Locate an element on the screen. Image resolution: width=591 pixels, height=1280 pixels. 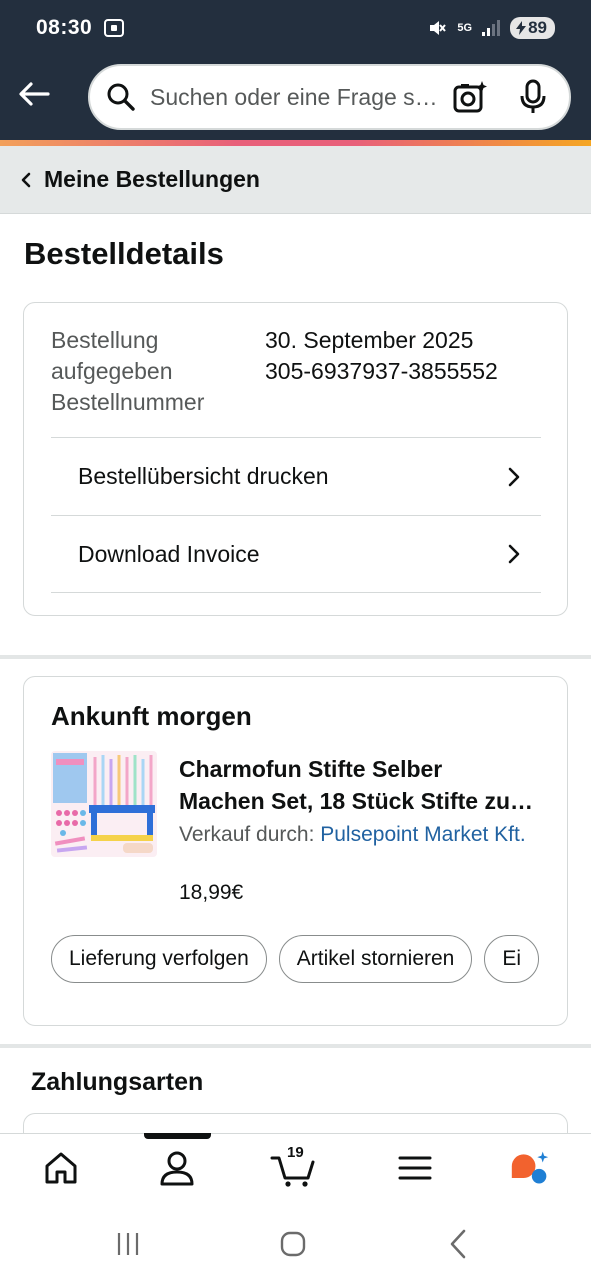
seller-link: Pulsepoint Market Kft. is located at coordinates (422, 834).